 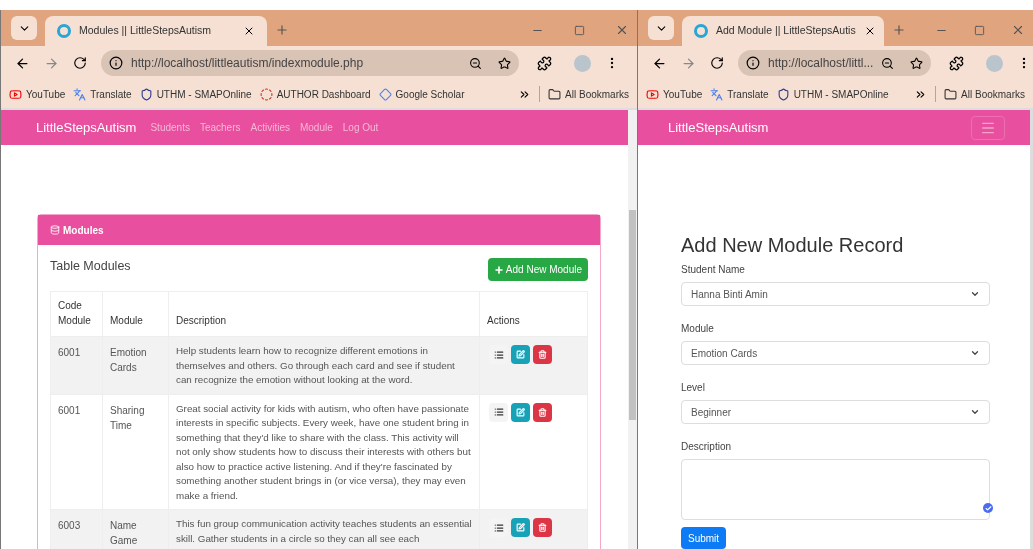 I want to click on select-field: Emotion Cards, so click(x=835, y=353).